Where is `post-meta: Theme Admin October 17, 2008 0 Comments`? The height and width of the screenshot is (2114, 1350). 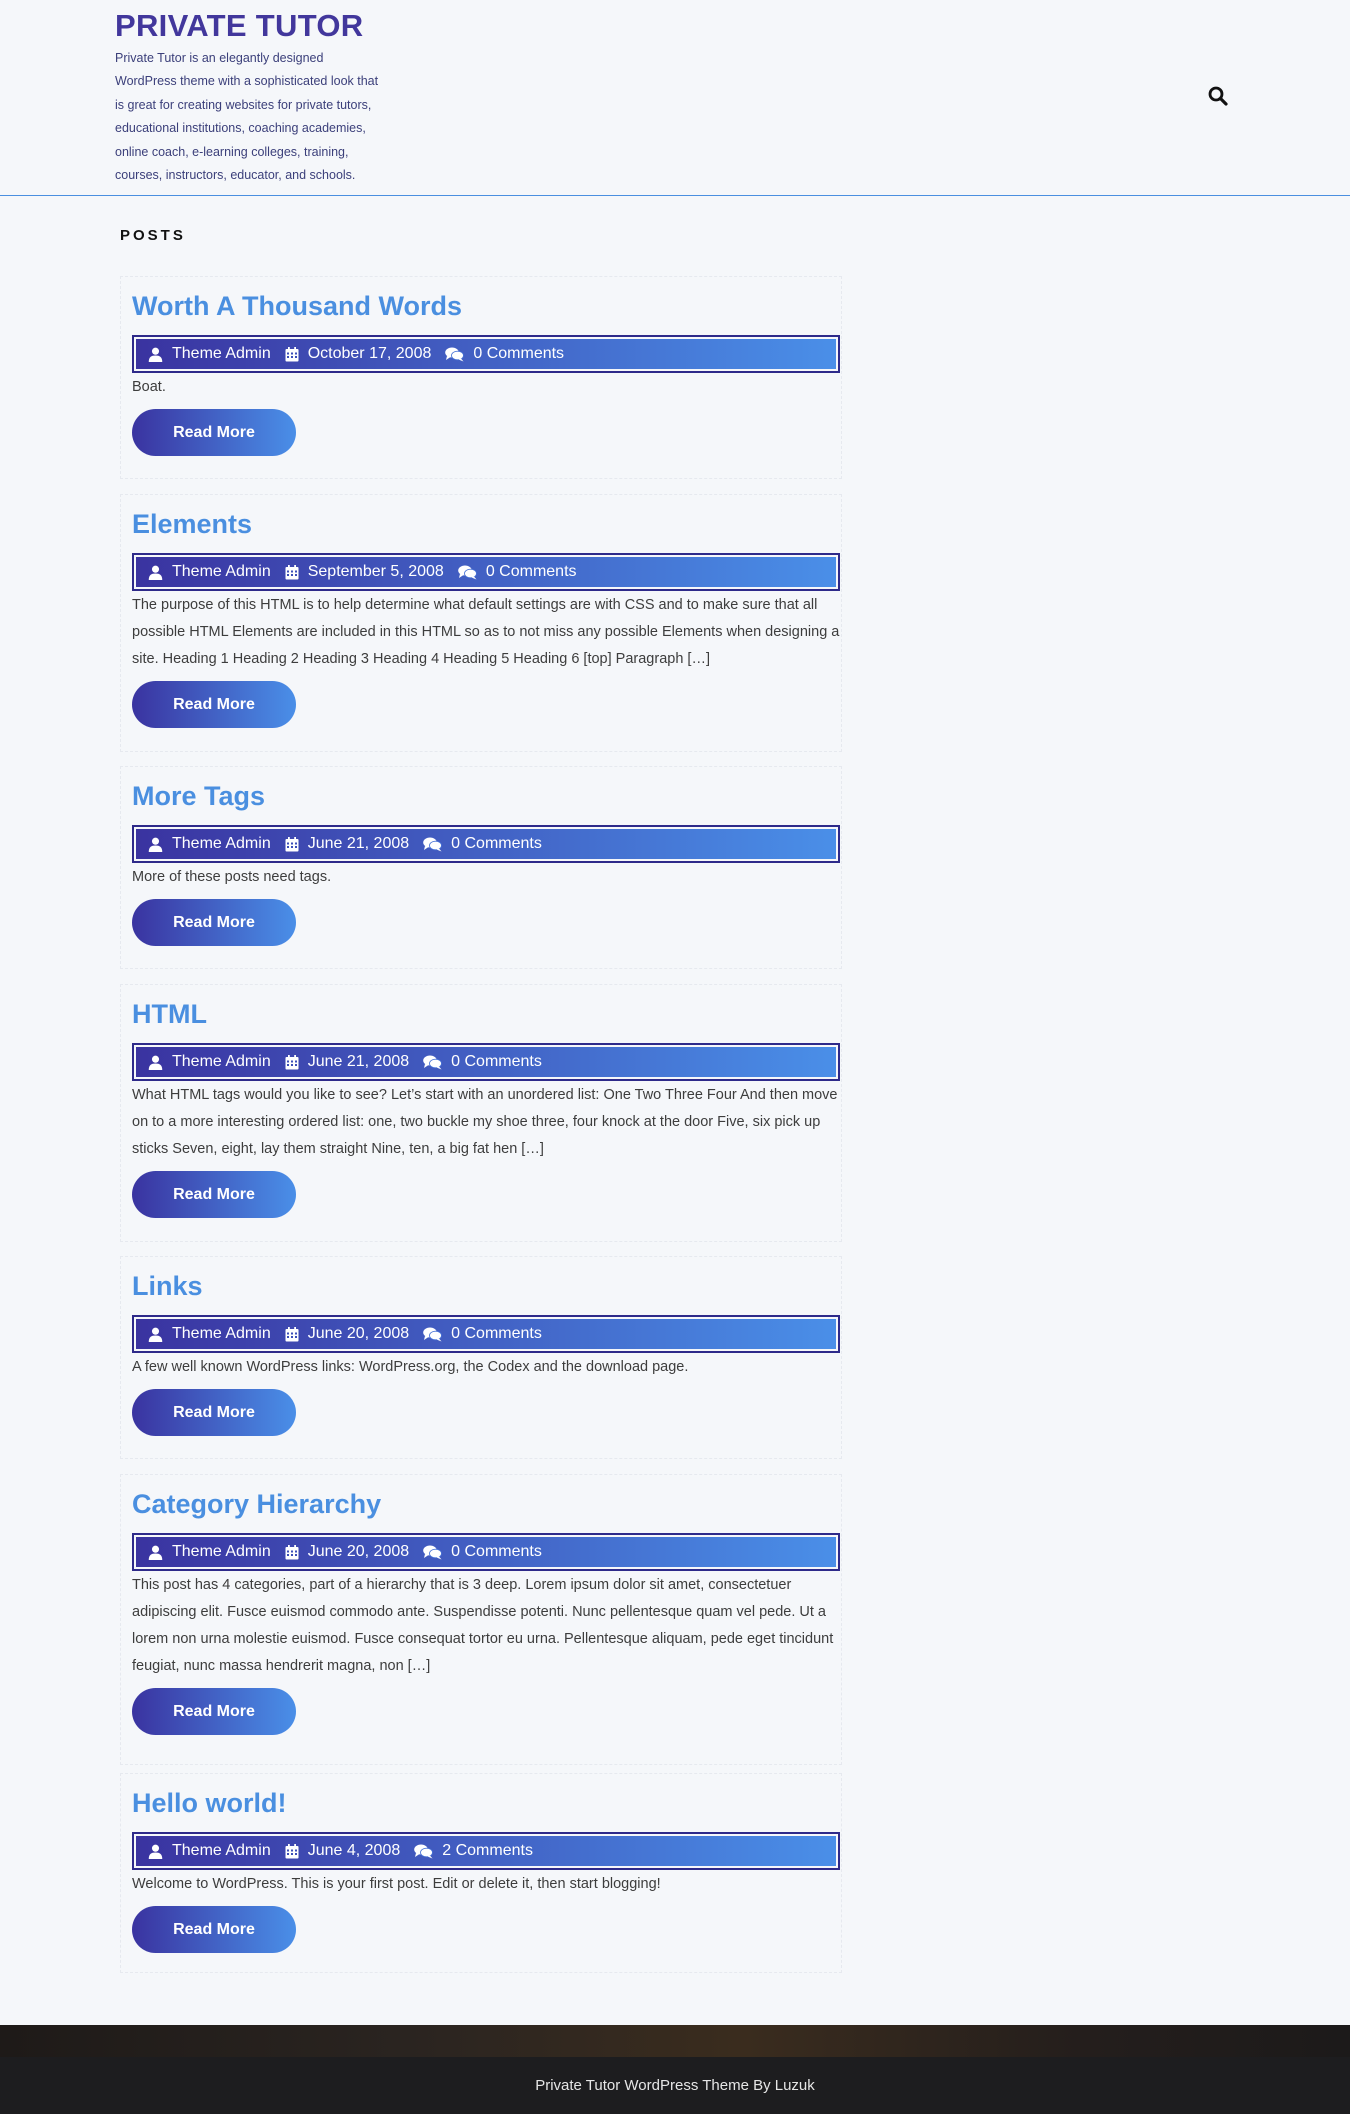 post-meta: Theme Admin October 17, 2008 0 Comments is located at coordinates (486, 354).